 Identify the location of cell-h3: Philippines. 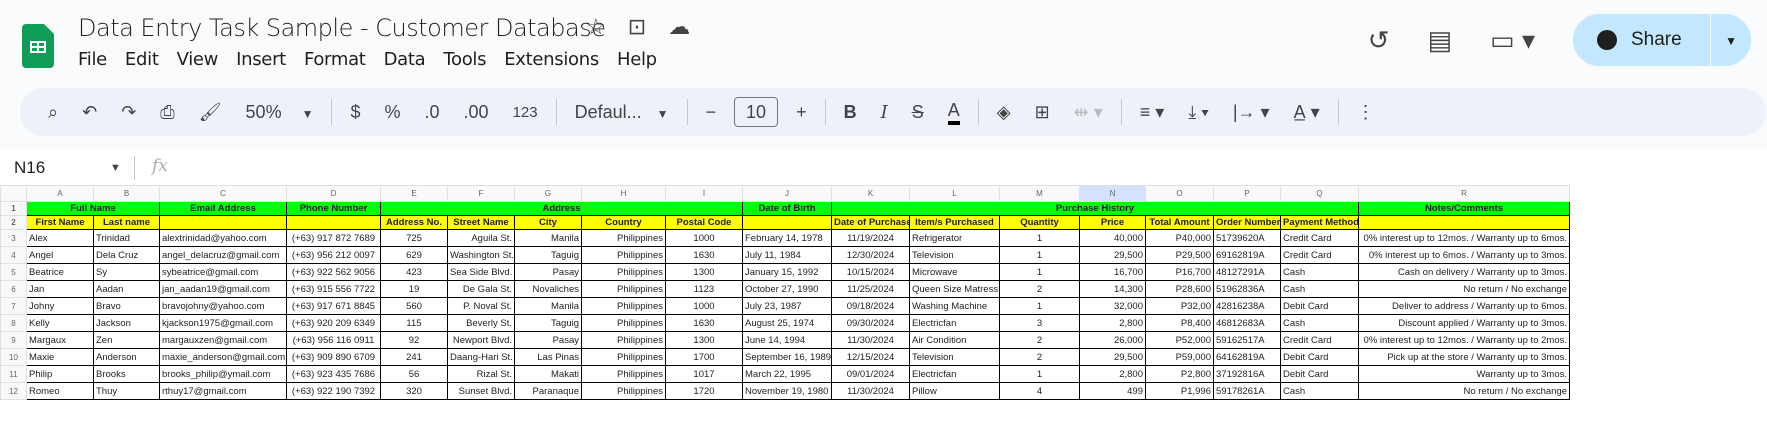
(623, 238).